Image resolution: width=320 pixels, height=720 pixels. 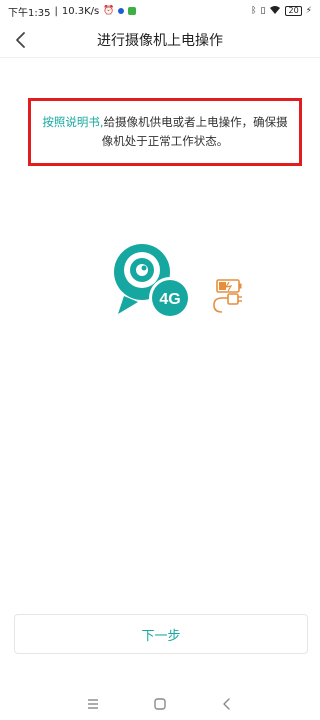 What do you see at coordinates (308, 11) in the screenshot?
I see `charging-icon: ⚡` at bounding box center [308, 11].